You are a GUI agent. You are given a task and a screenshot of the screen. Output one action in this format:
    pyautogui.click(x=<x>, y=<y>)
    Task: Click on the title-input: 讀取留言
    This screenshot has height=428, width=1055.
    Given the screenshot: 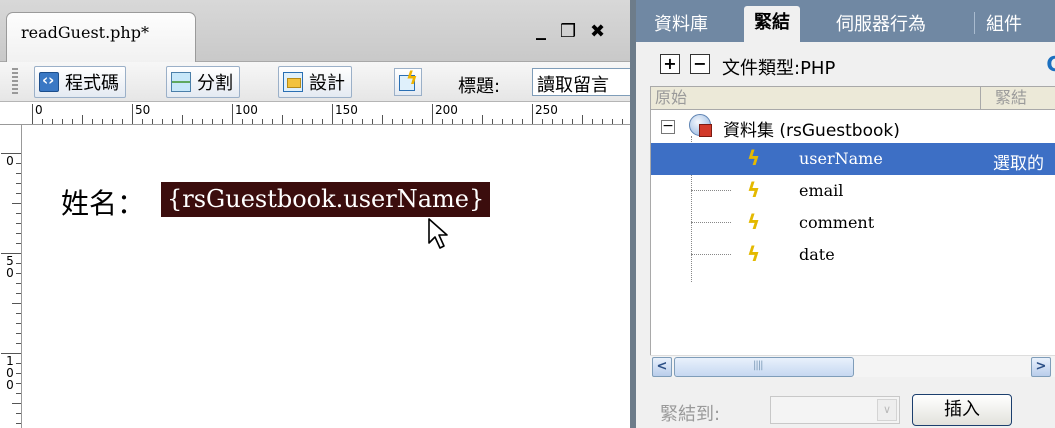 What is the action you would take?
    pyautogui.click(x=581, y=82)
    